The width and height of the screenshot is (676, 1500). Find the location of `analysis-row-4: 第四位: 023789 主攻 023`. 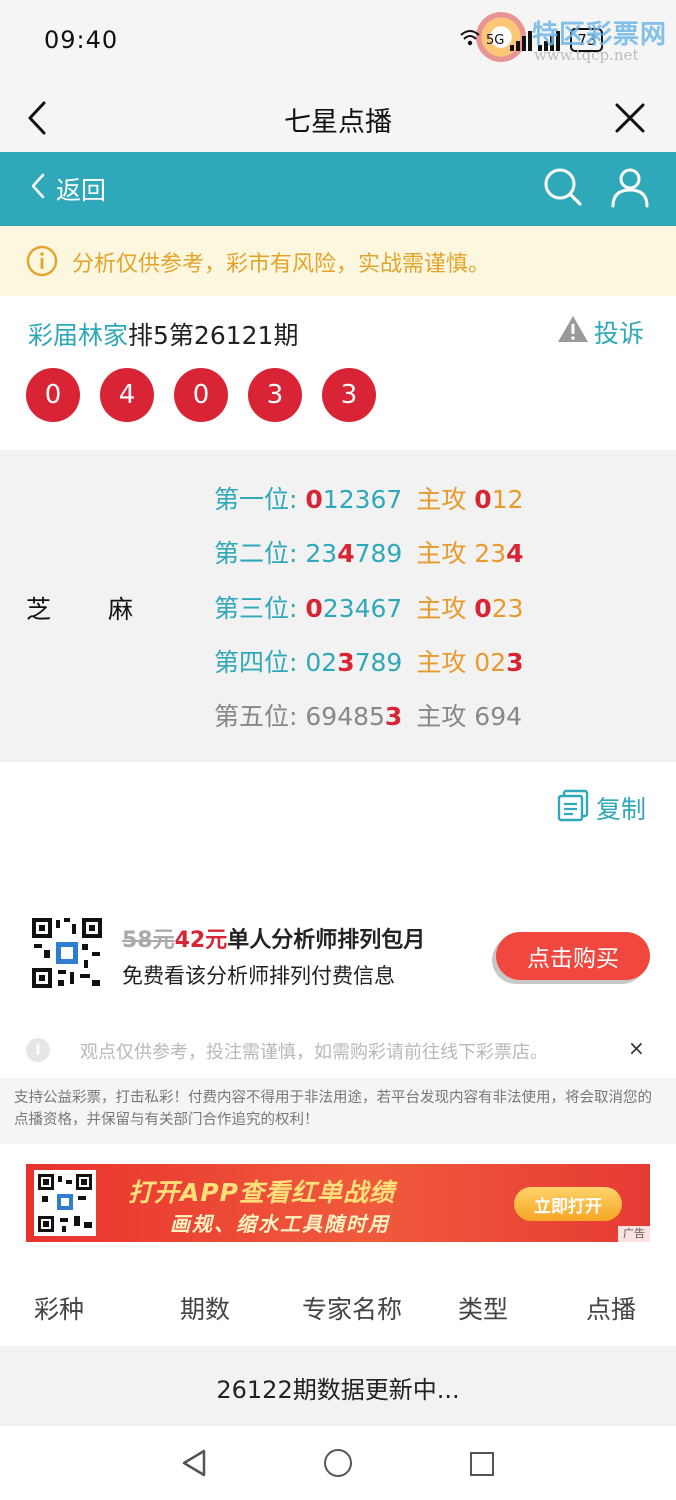

analysis-row-4: 第四位: 023789 主攻 023 is located at coordinates (369, 661).